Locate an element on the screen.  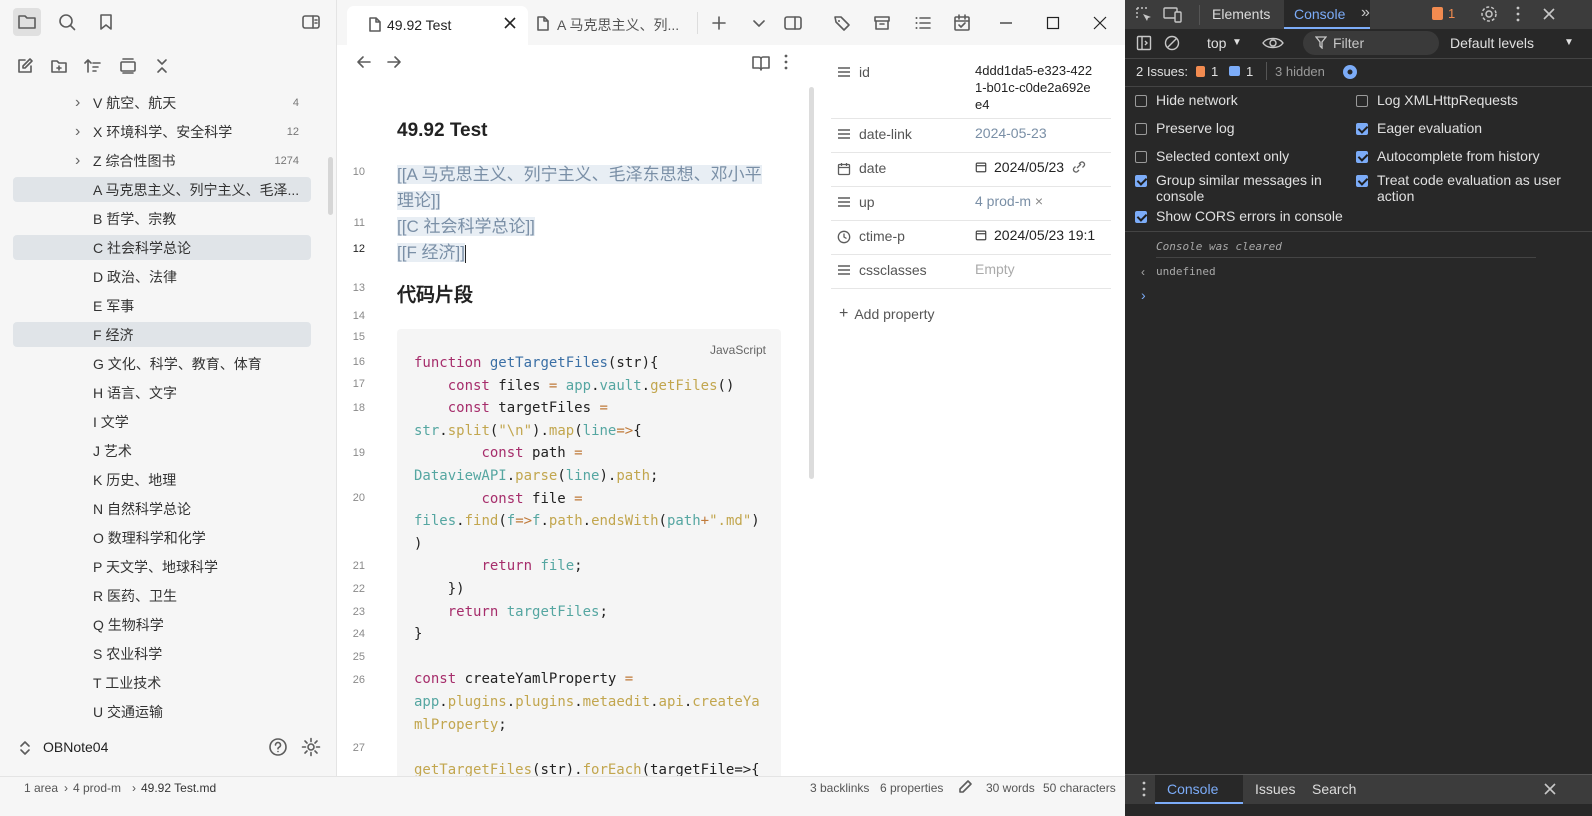
note-item: Q 生物科学 is located at coordinates (162, 624).